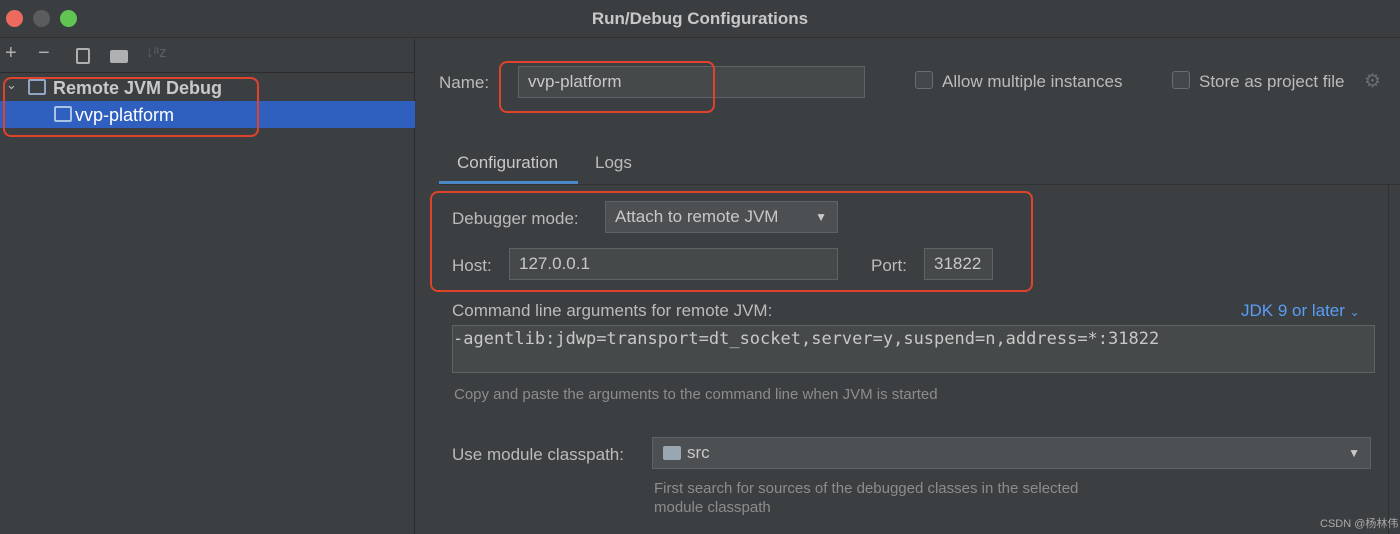  What do you see at coordinates (612, 310) in the screenshot?
I see `cmd-args-label: Command line arguments for remote JVM:` at bounding box center [612, 310].